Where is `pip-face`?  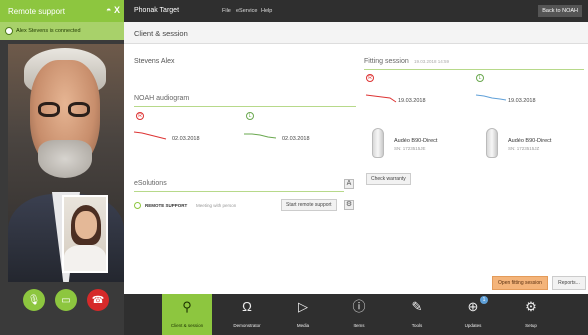
pip-face is located at coordinates (86, 225).